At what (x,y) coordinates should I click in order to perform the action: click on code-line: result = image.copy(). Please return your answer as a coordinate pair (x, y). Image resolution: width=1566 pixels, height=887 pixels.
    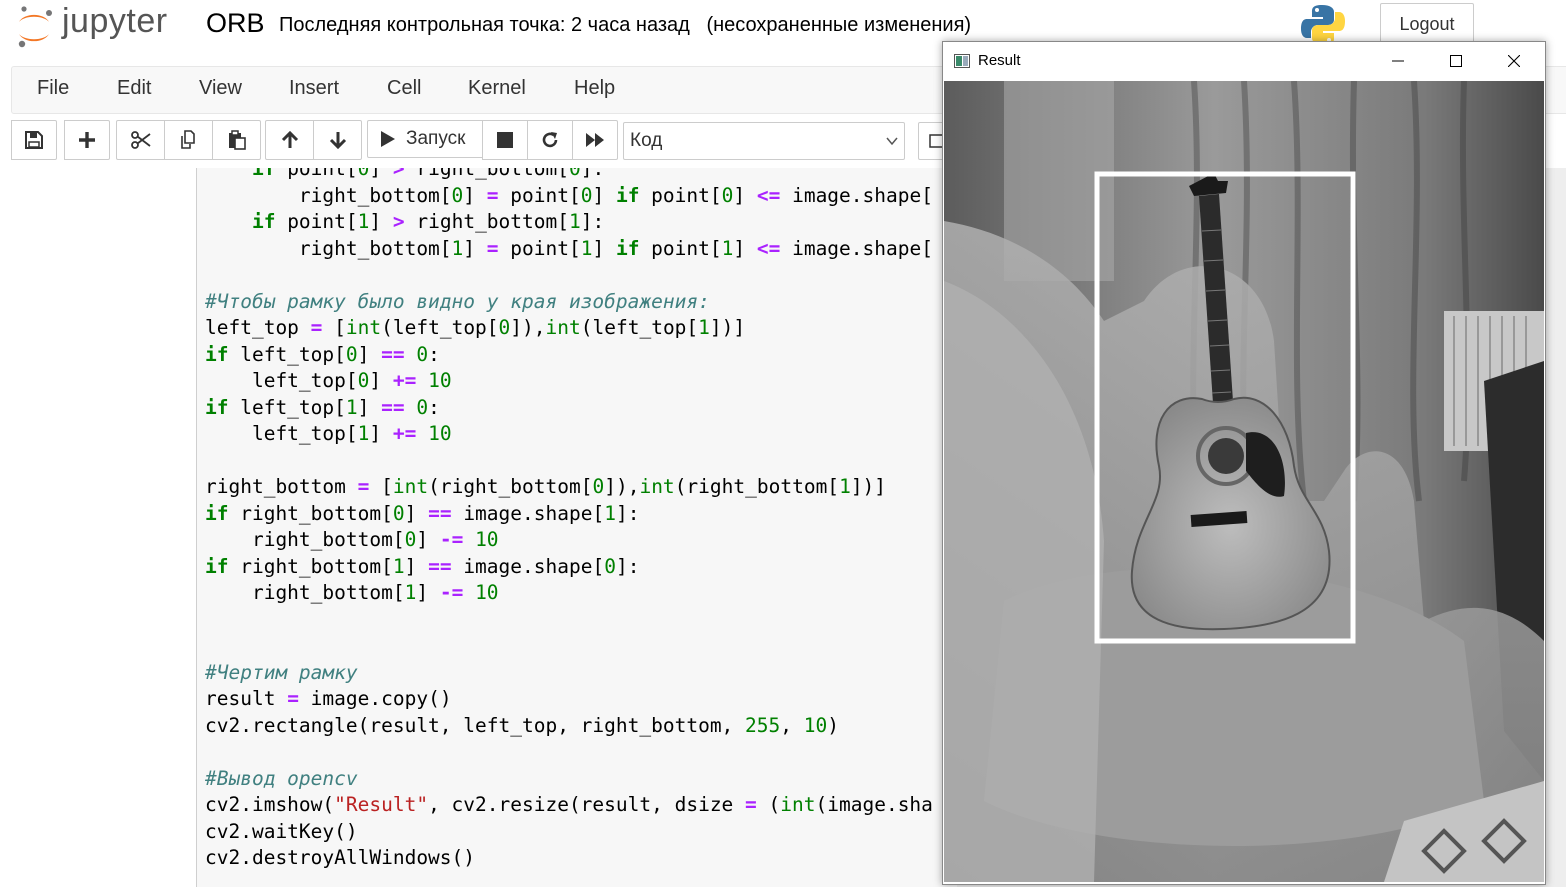
    Looking at the image, I should click on (328, 698).